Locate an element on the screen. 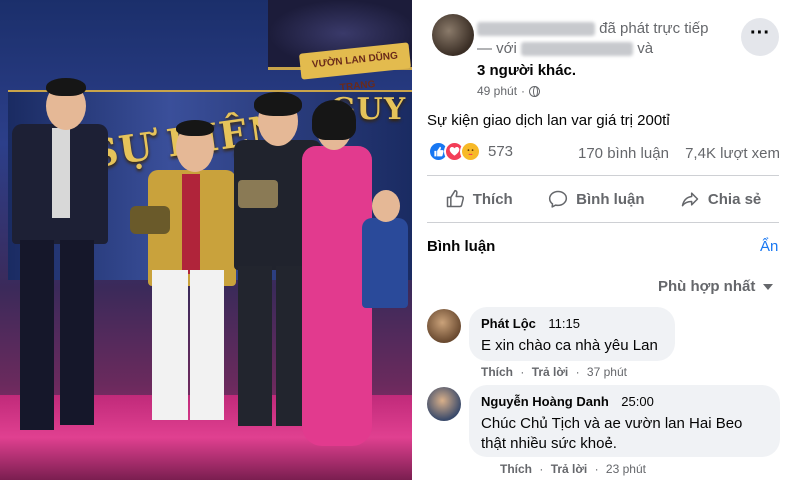  reaction-summary: 573 is located at coordinates (470, 151).